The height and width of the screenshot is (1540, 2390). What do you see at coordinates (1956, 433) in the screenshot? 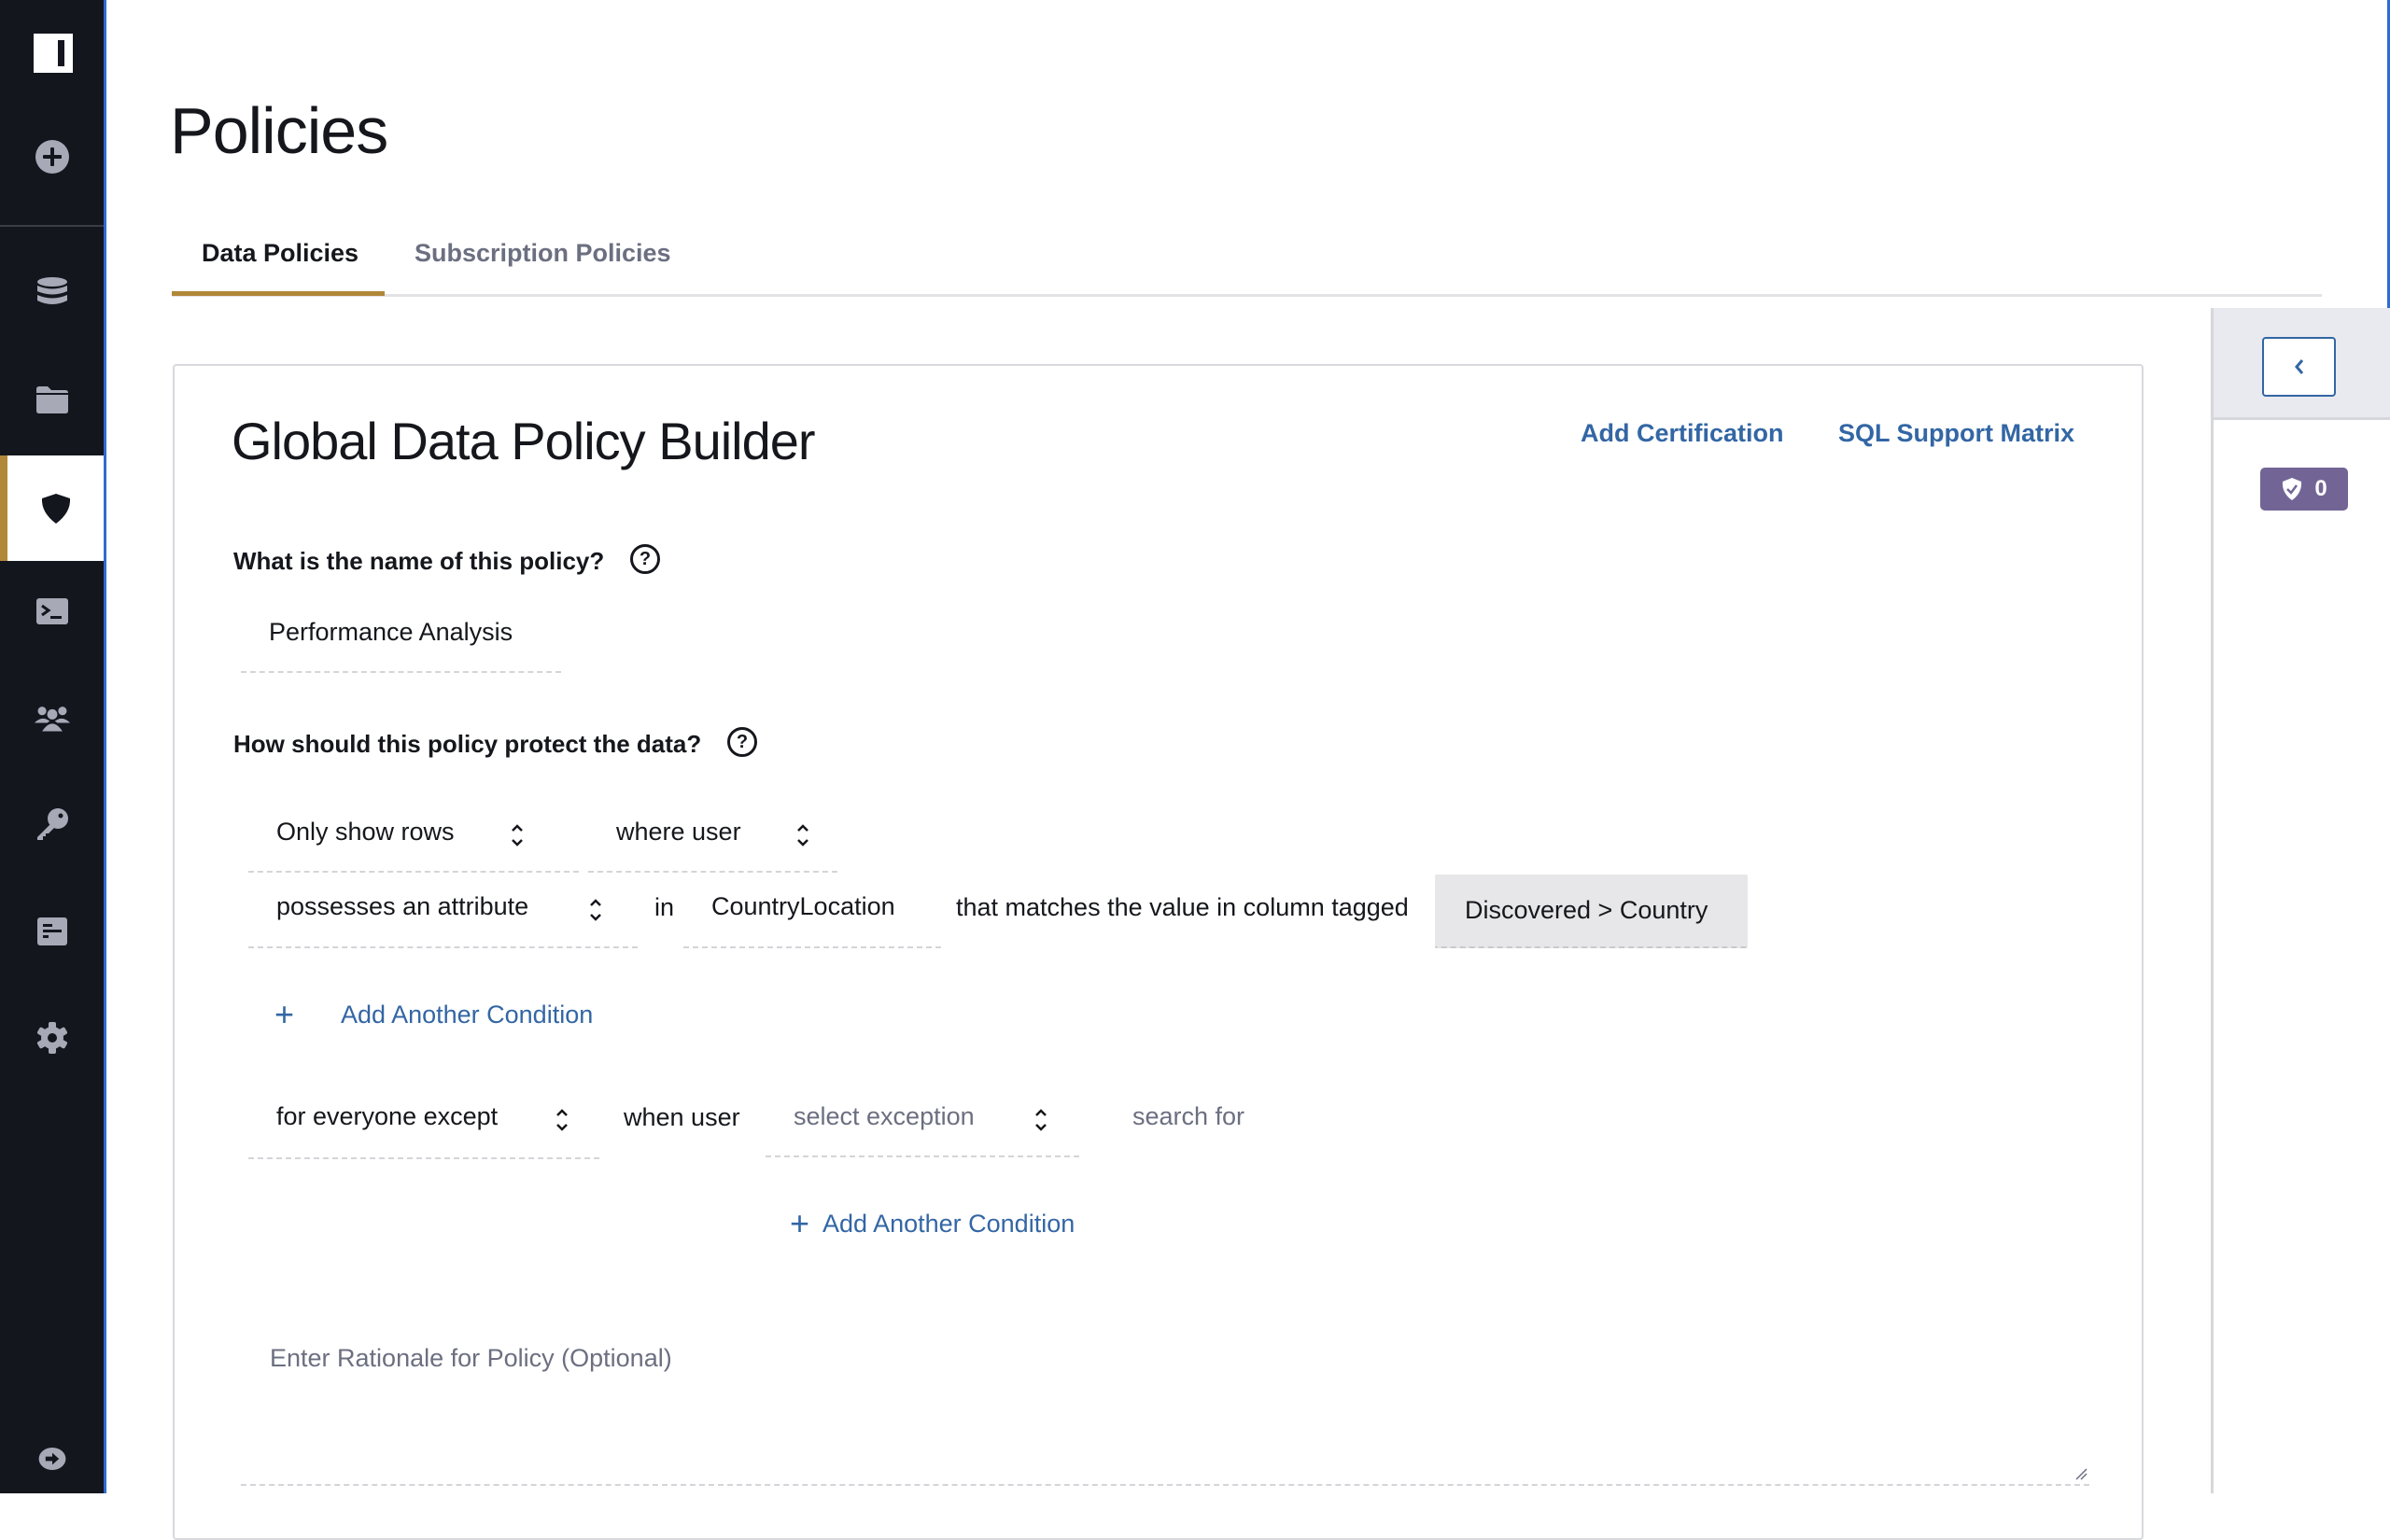
I see `sql-support-matrix-link: SQL Support Matrix` at bounding box center [1956, 433].